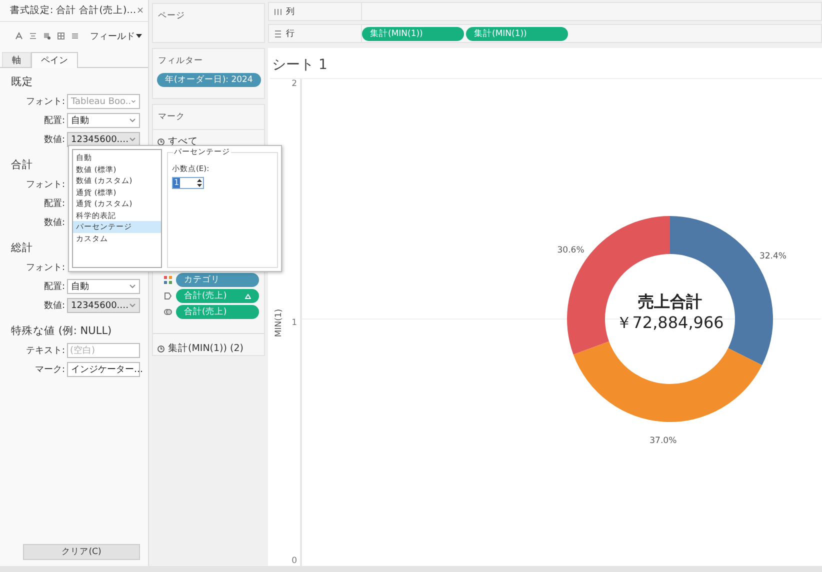  What do you see at coordinates (61, 331) in the screenshot?
I see `section-heading: 特殊な値 (例: NULL)` at bounding box center [61, 331].